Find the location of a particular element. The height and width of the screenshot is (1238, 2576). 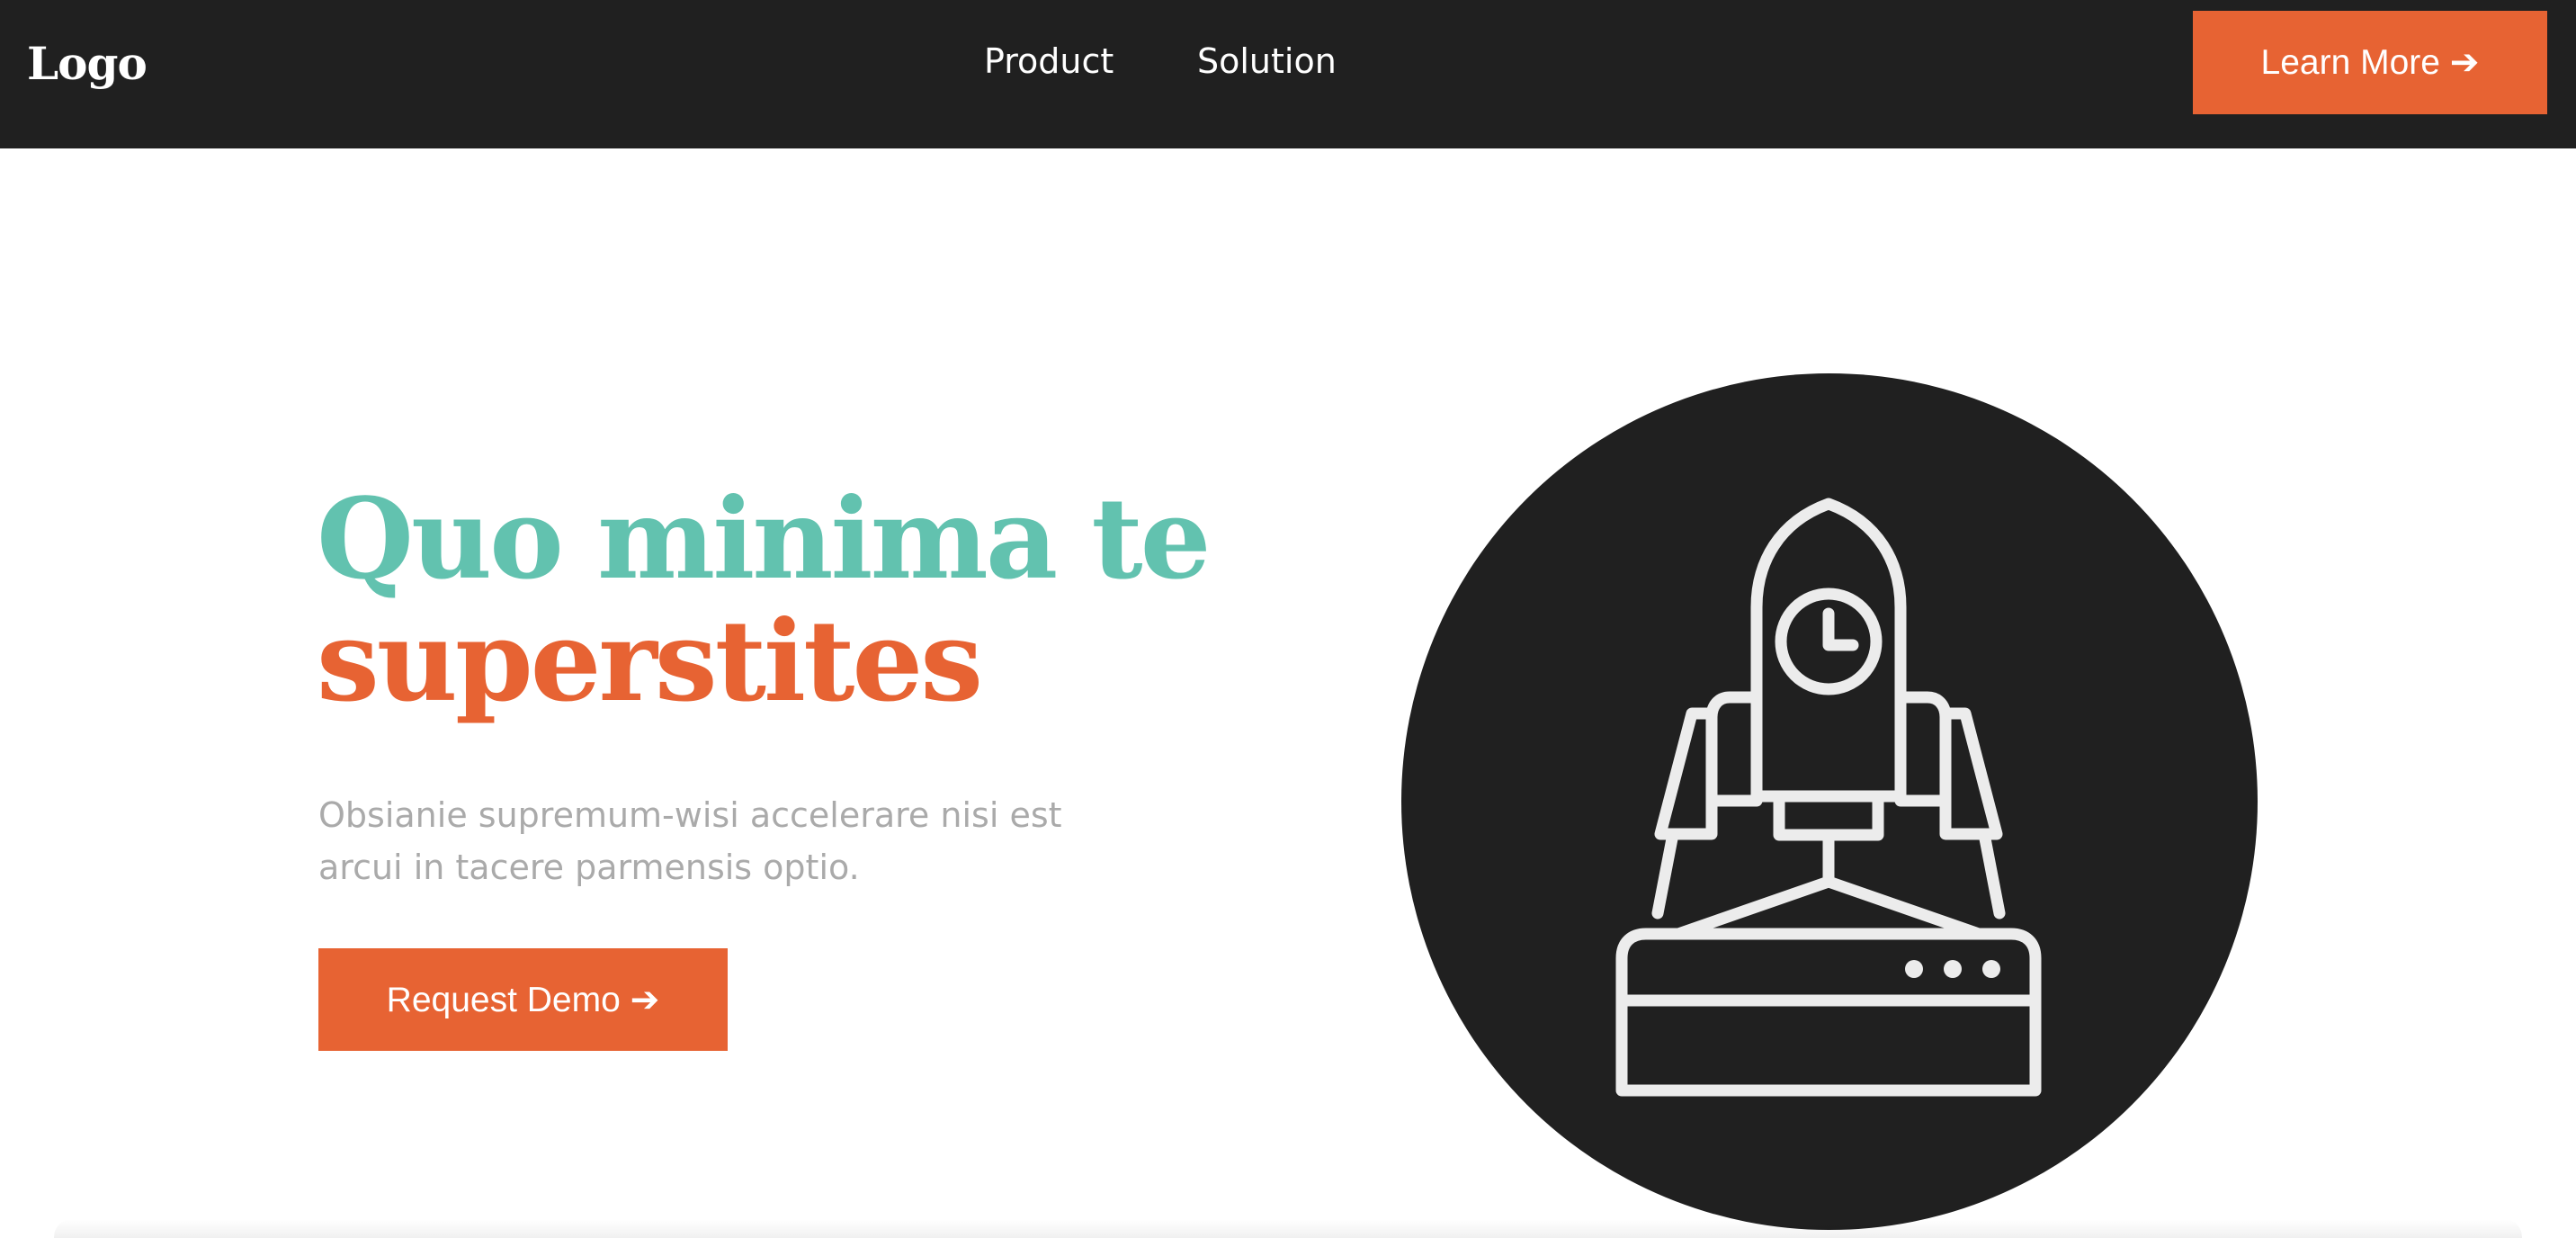

rocket-launch-icon is located at coordinates (1828, 797).